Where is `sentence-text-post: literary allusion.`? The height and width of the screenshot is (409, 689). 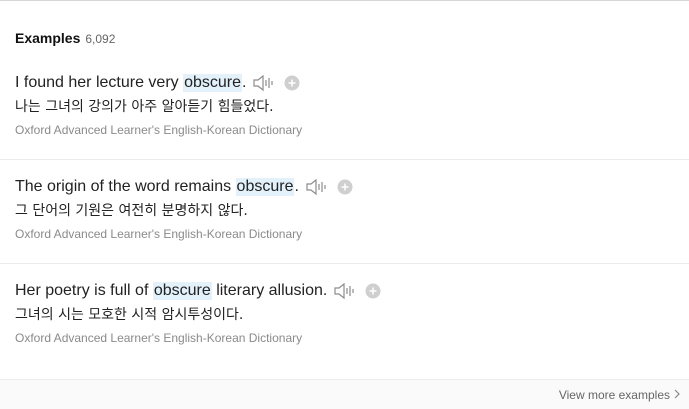 sentence-text-post: literary allusion. is located at coordinates (269, 290).